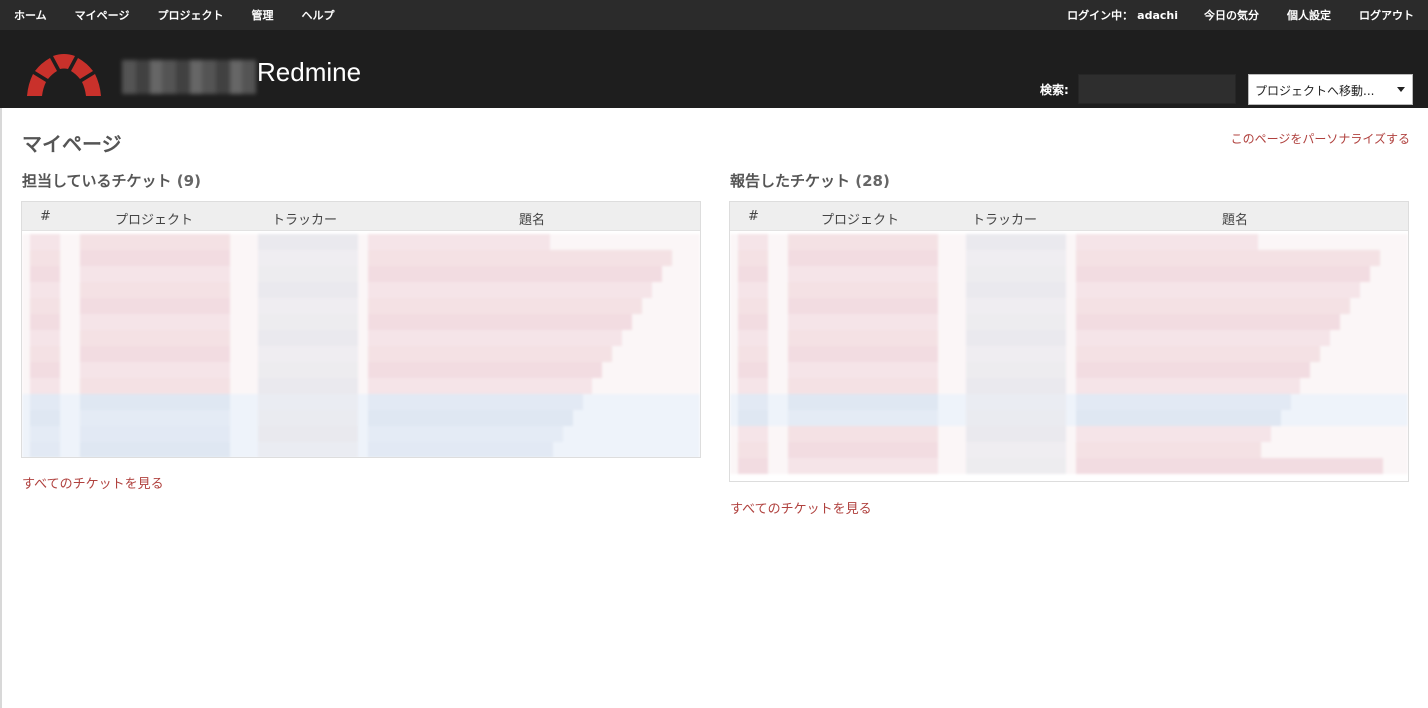 The height and width of the screenshot is (708, 1428). Describe the element at coordinates (93, 482) in the screenshot. I see `assigned-view-all-issues-link: すべてのチケットを見る` at that location.